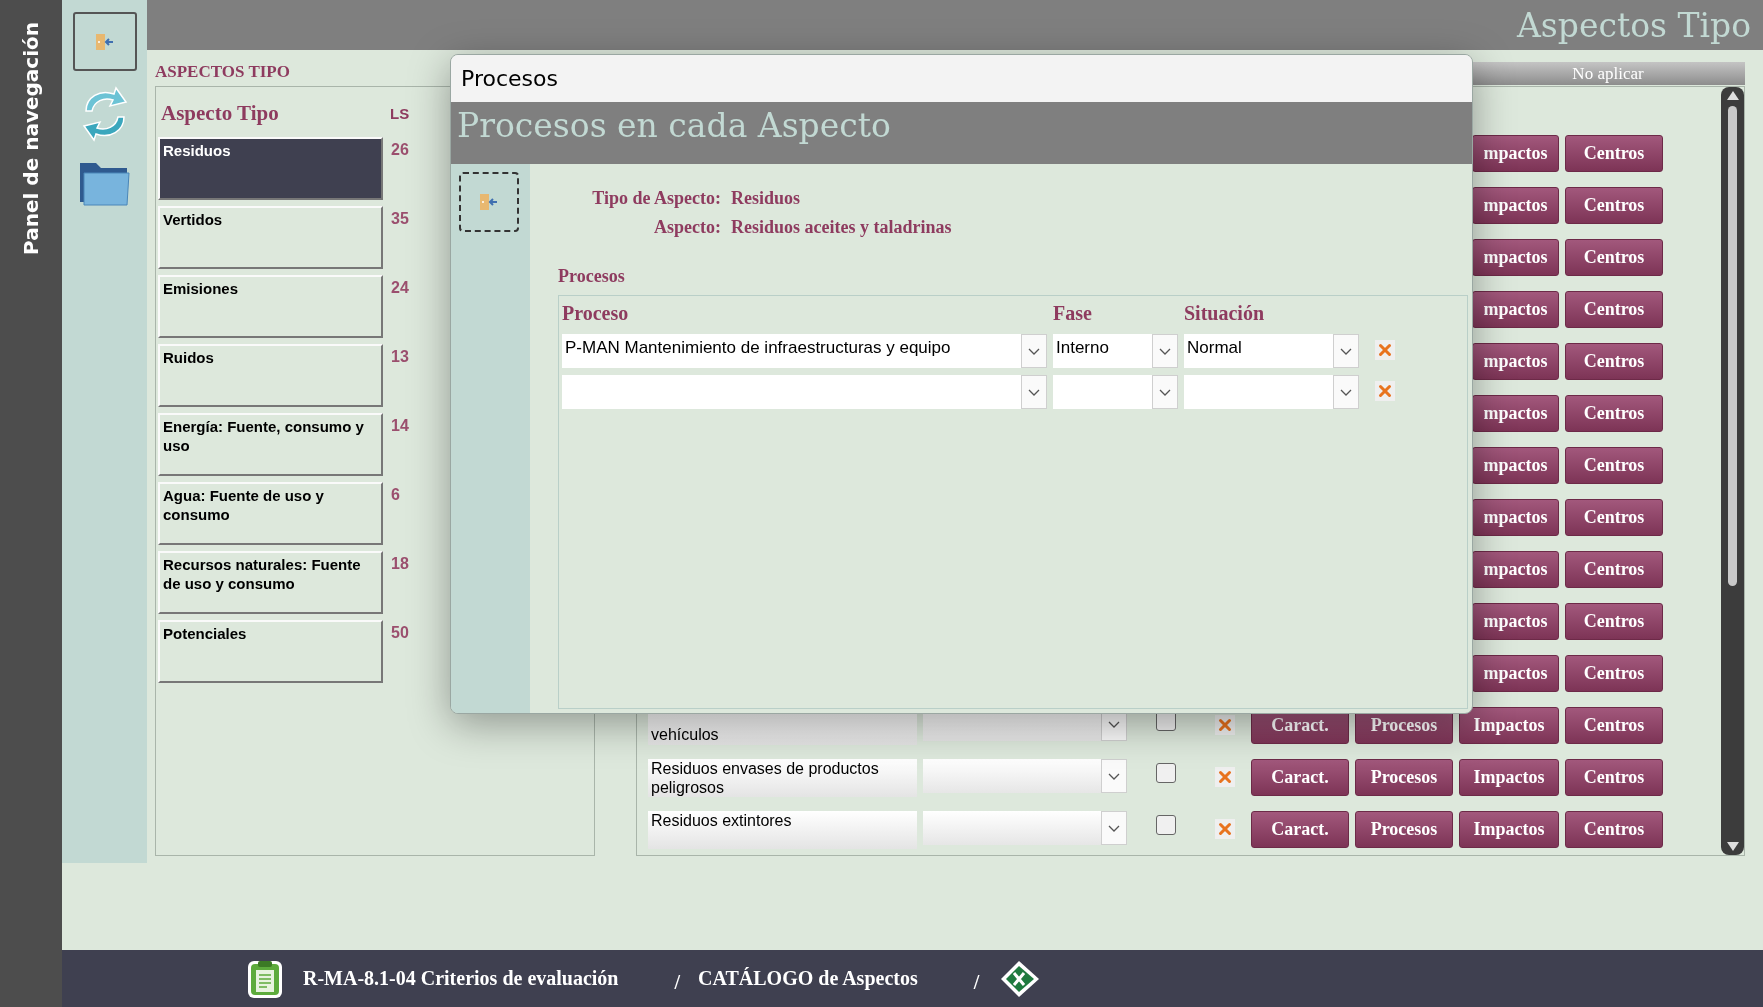 The height and width of the screenshot is (1007, 1763). Describe the element at coordinates (674, 125) in the screenshot. I see `dialog-heading: Procesos en cada Aspecto` at that location.